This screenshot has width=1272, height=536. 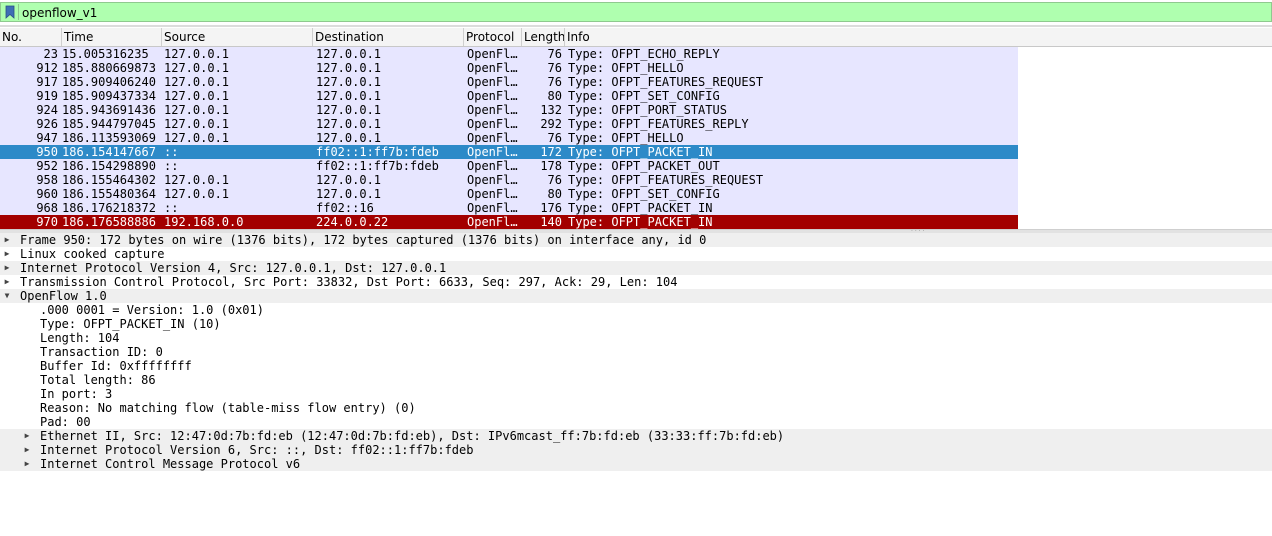 What do you see at coordinates (636, 296) in the screenshot?
I see `detail-tree-item: ▼ OpenFlow 1.0` at bounding box center [636, 296].